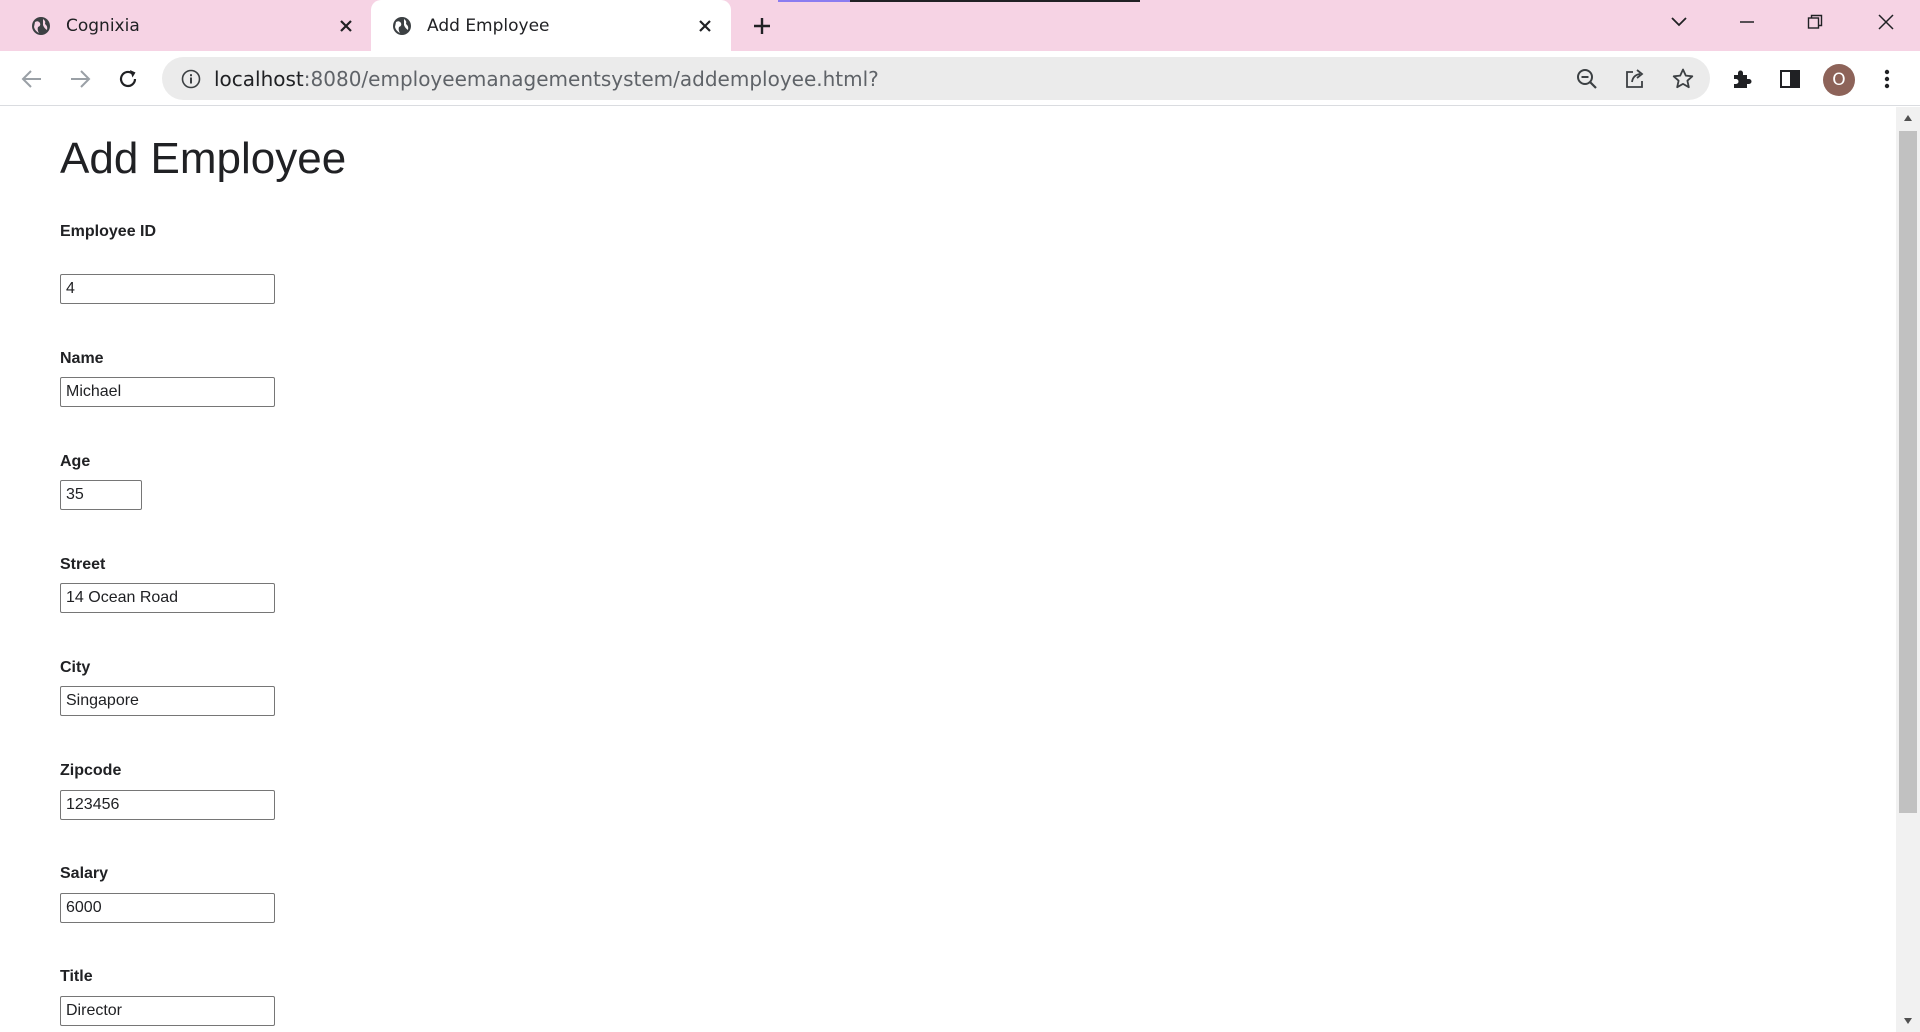 This screenshot has height=1032, width=1920. What do you see at coordinates (488, 25) in the screenshot?
I see `tab-title: Add Employee` at bounding box center [488, 25].